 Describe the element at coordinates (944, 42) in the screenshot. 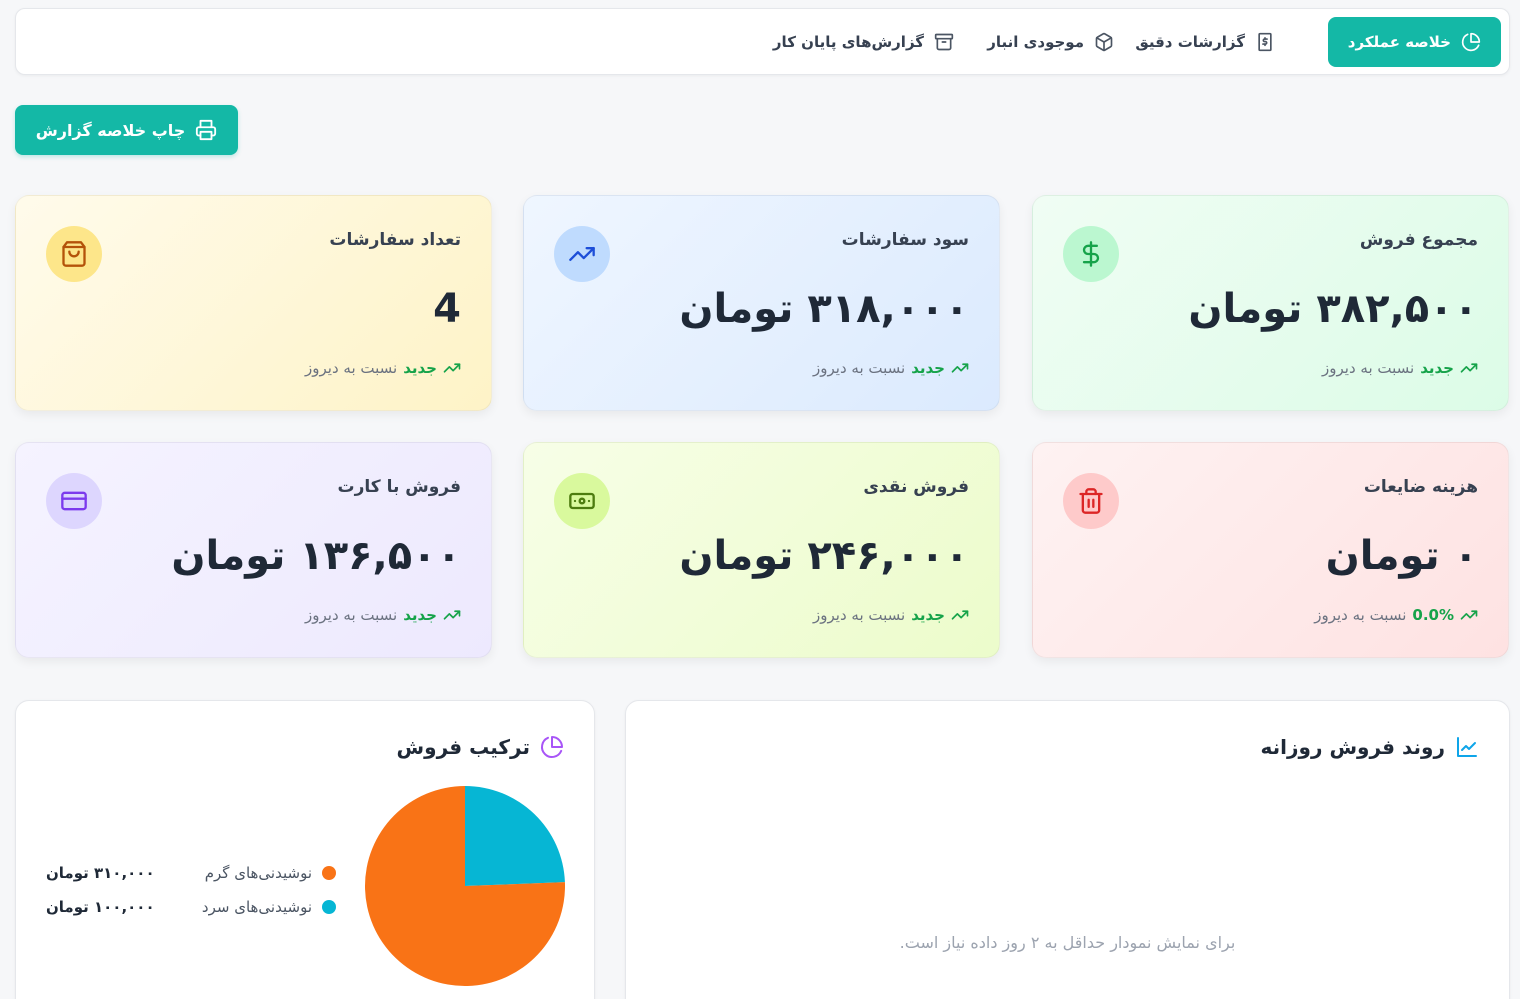

I see `archive-icon` at that location.